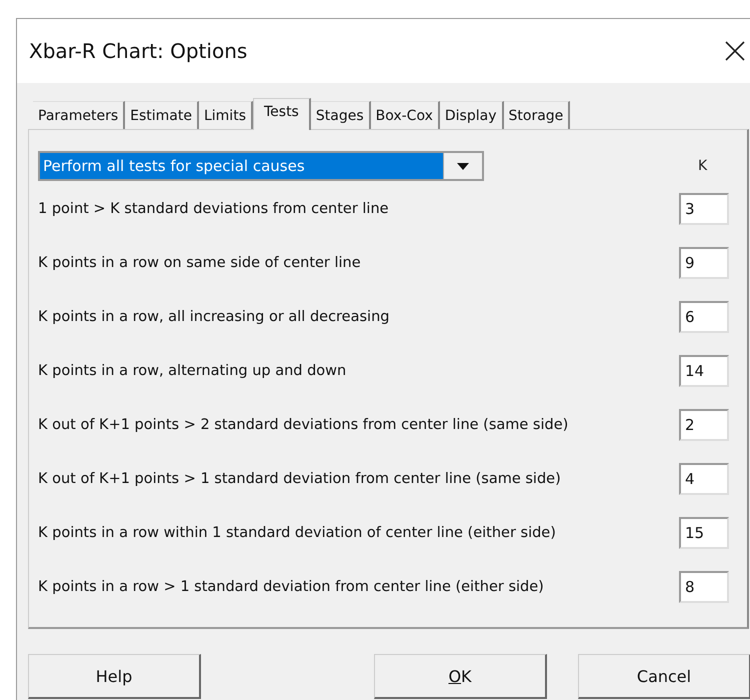  Describe the element at coordinates (664, 676) in the screenshot. I see `dialog-button: Cancel` at that location.